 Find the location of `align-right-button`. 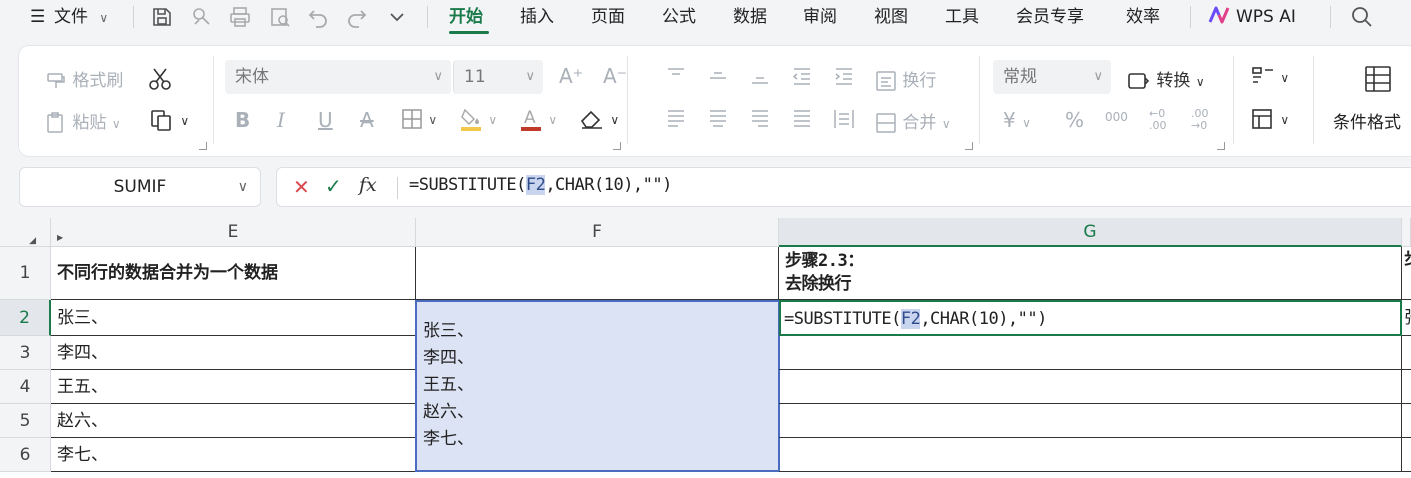

align-right-button is located at coordinates (760, 118).